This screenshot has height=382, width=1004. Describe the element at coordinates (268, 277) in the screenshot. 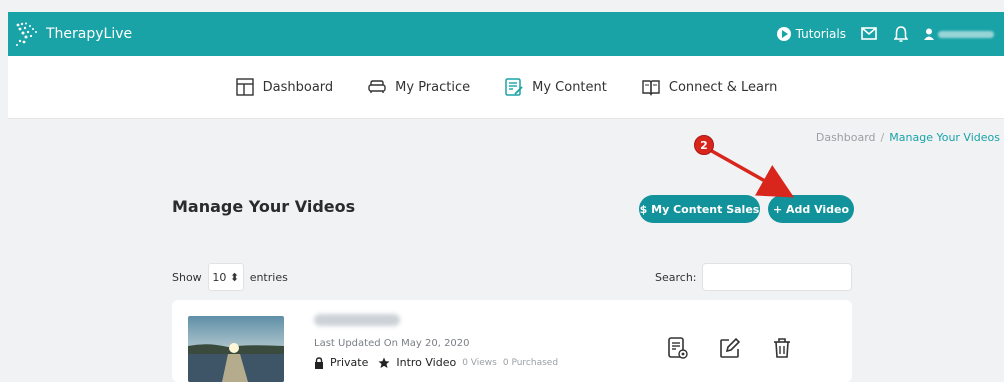

I see `entries-label: entries` at that location.